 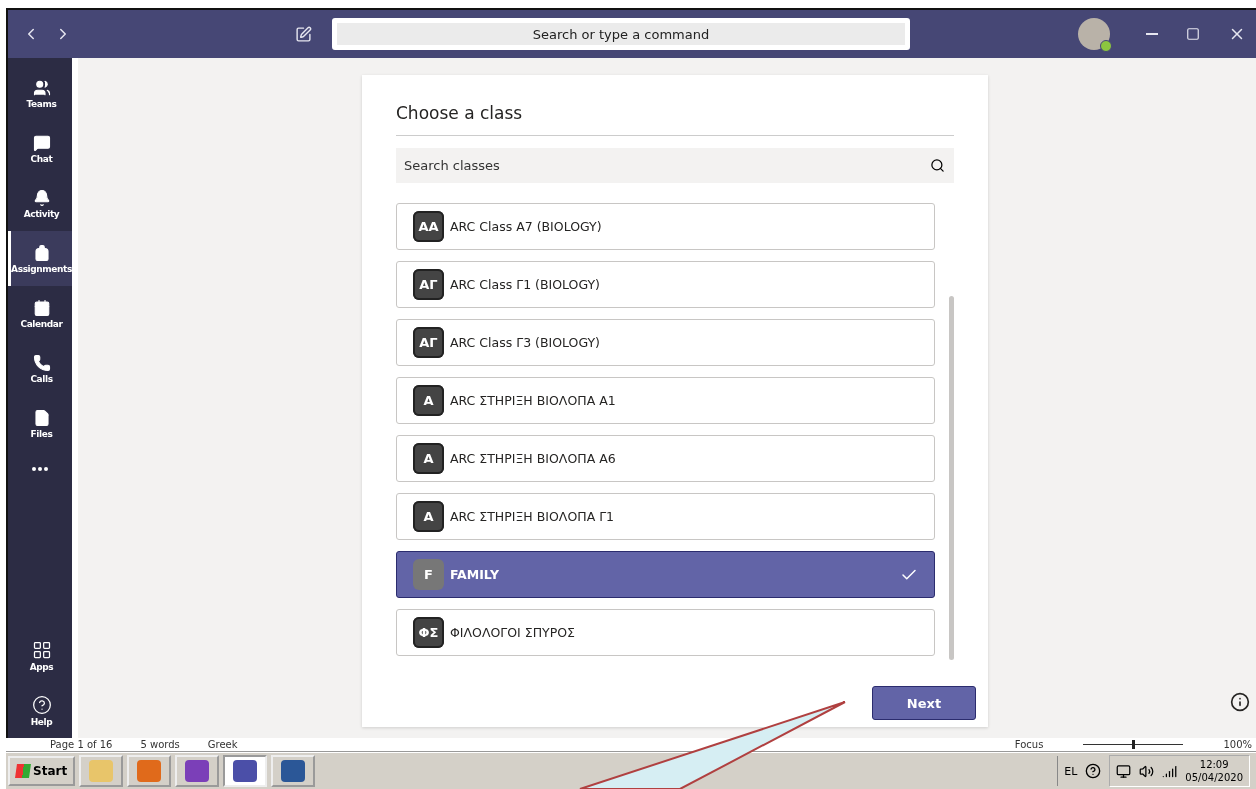 I want to click on nav-item: Assignments, so click(x=40, y=258).